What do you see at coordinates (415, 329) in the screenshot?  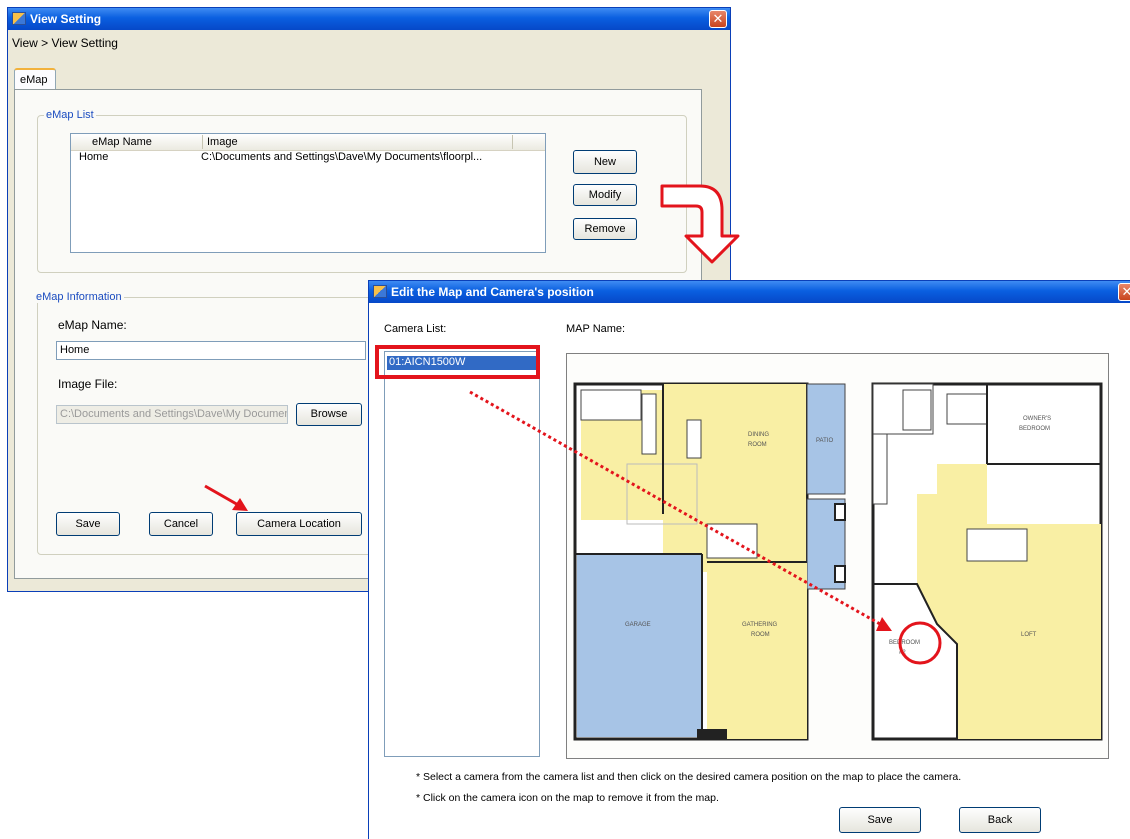 I see `camera-list-label: Camera List:` at bounding box center [415, 329].